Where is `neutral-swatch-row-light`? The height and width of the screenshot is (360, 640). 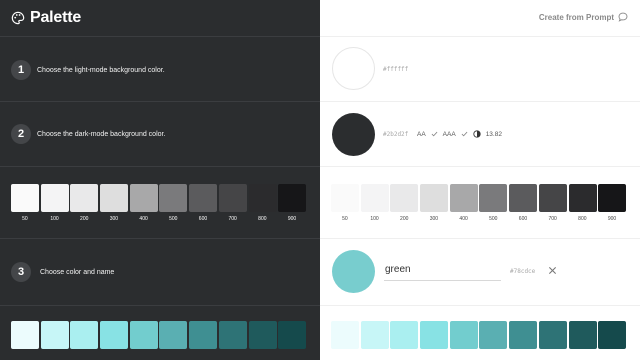 neutral-swatch-row-light is located at coordinates (479, 198).